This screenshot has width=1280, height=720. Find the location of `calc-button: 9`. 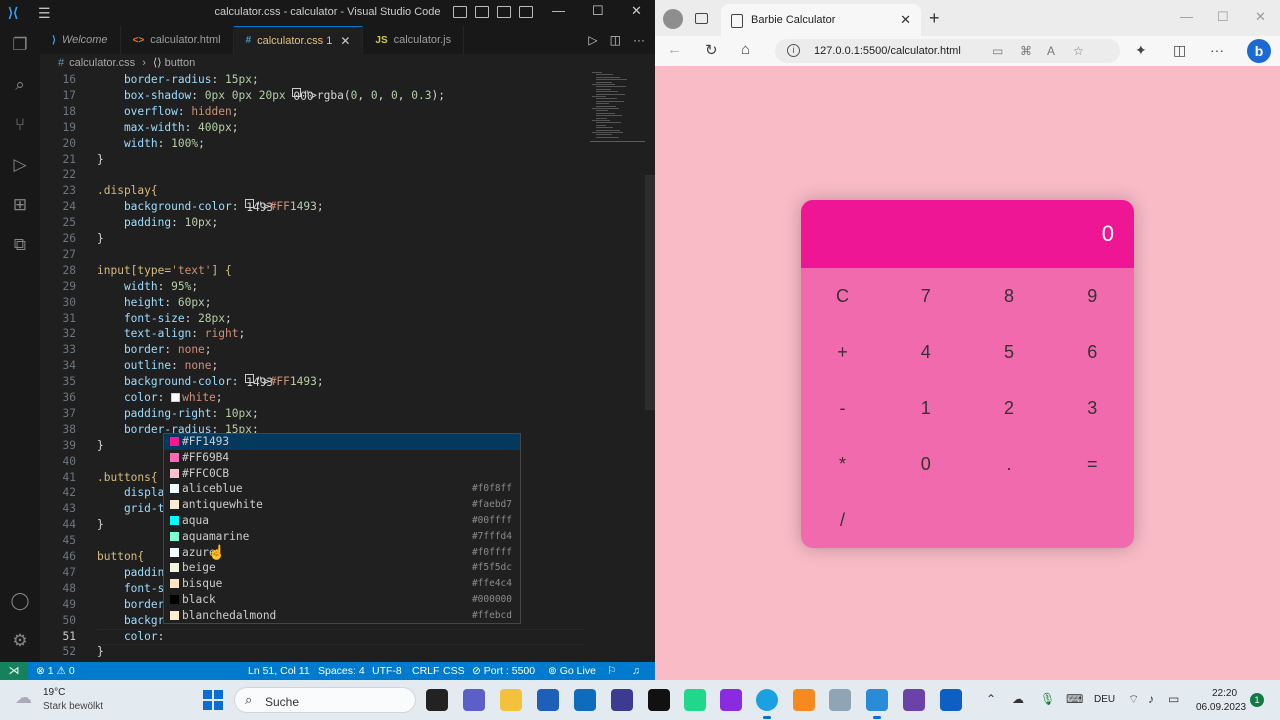

calc-button: 9 is located at coordinates (1092, 296).